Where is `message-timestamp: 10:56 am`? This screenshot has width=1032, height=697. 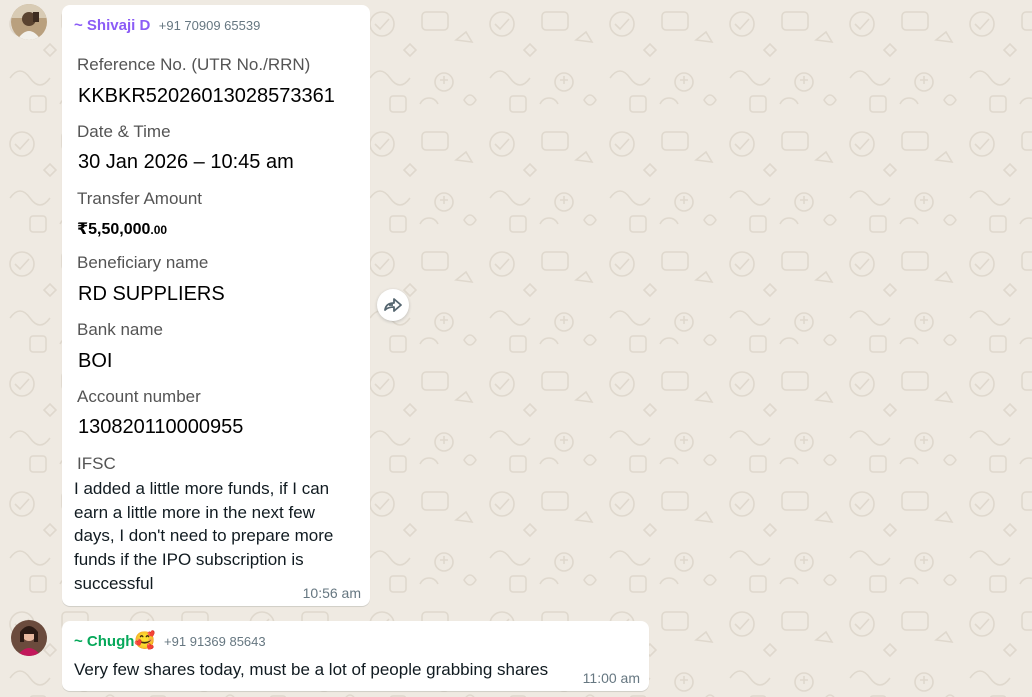 message-timestamp: 10:56 am is located at coordinates (331, 593).